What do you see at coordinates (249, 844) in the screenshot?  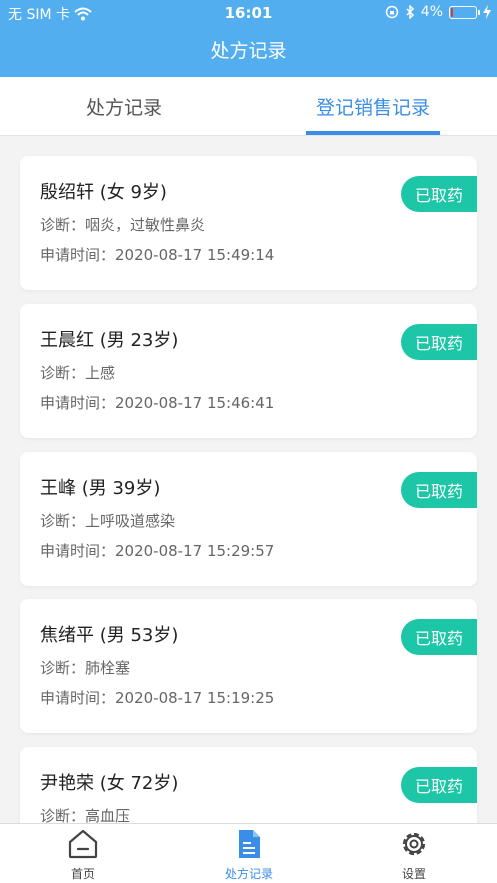 I see `document-icon` at bounding box center [249, 844].